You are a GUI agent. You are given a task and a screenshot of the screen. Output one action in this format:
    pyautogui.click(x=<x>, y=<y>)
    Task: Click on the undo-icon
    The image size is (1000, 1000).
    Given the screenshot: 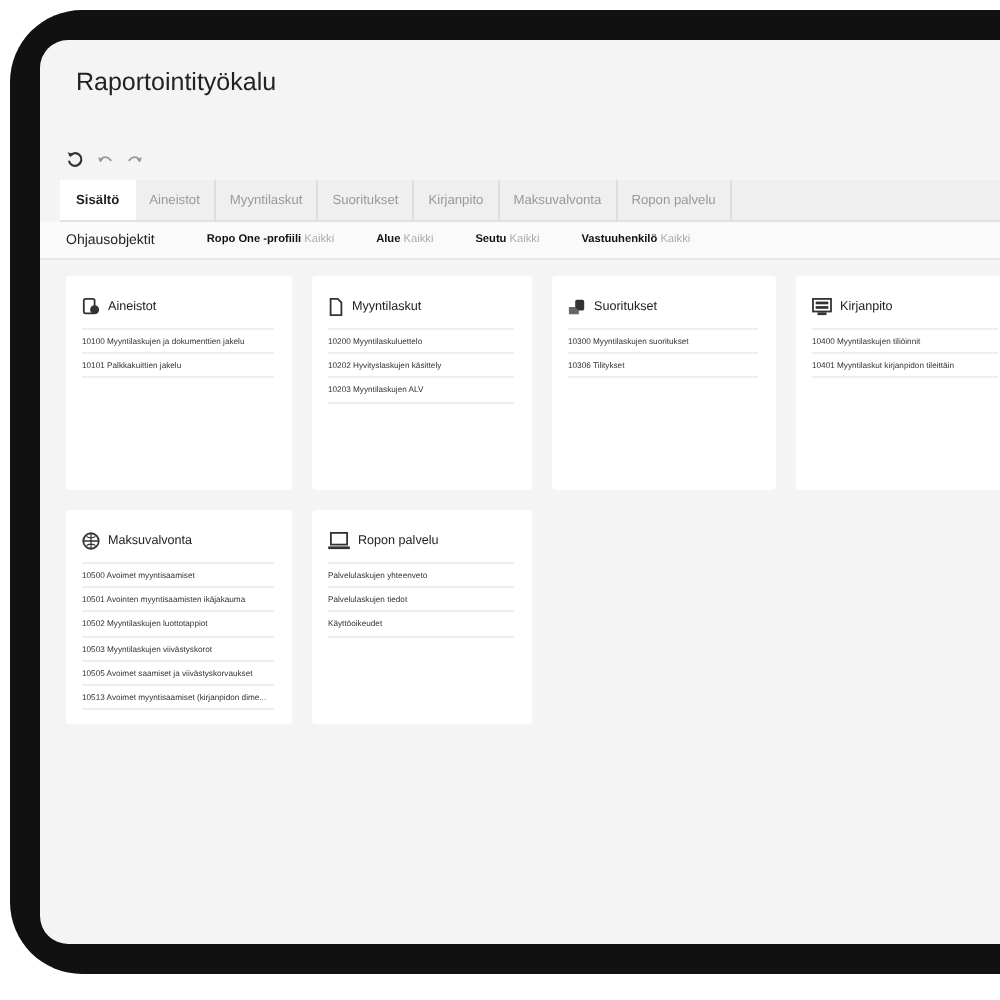 What is the action you would take?
    pyautogui.click(x=105, y=159)
    